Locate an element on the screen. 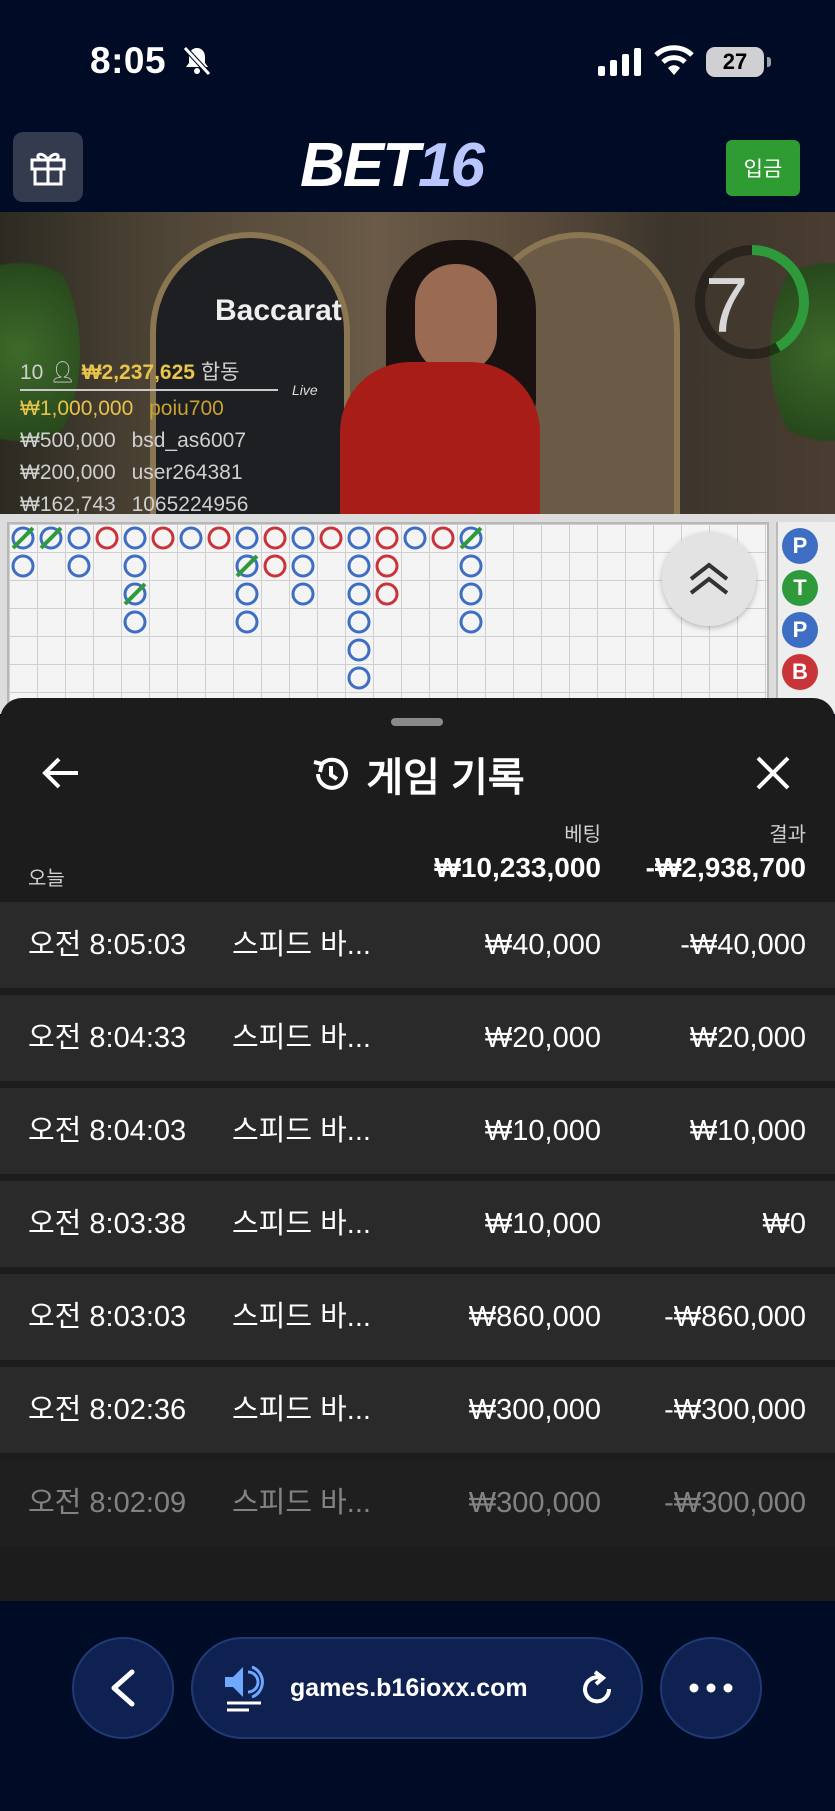  reload-icon is located at coordinates (597, 1689).